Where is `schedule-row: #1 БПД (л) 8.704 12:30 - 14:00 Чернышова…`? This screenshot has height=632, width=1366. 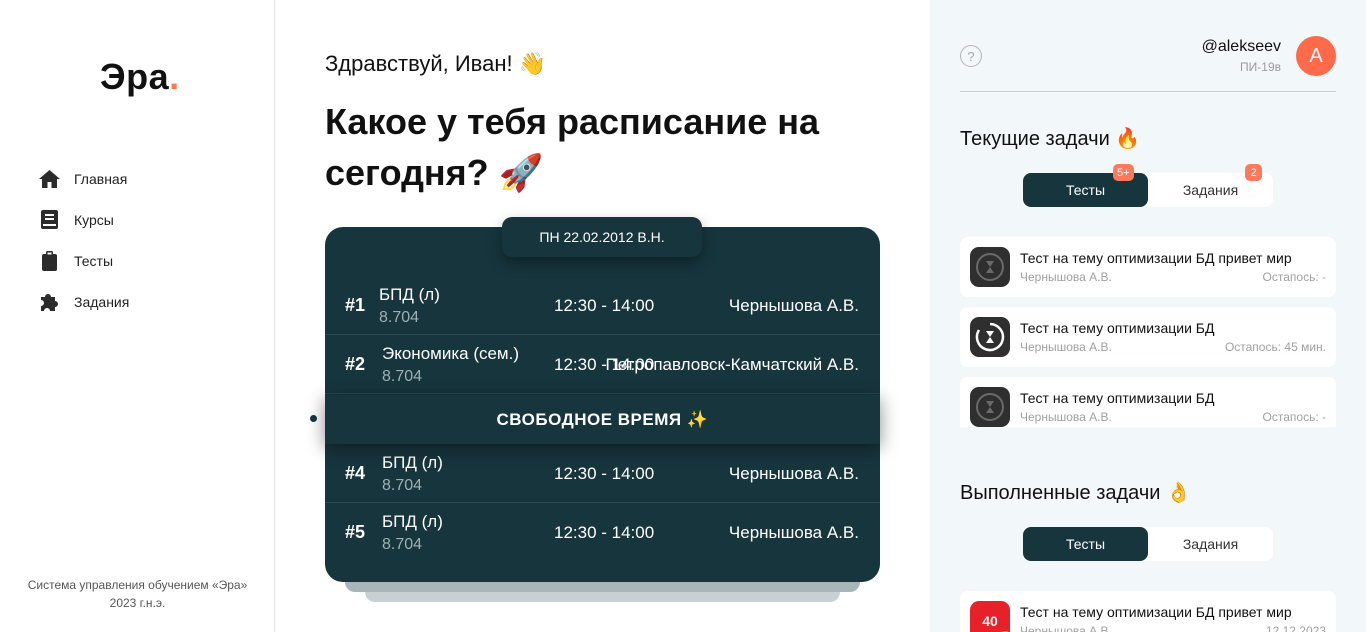 schedule-row: #1 БПД (л) 8.704 12:30 - 14:00 Чернышова… is located at coordinates (602, 305).